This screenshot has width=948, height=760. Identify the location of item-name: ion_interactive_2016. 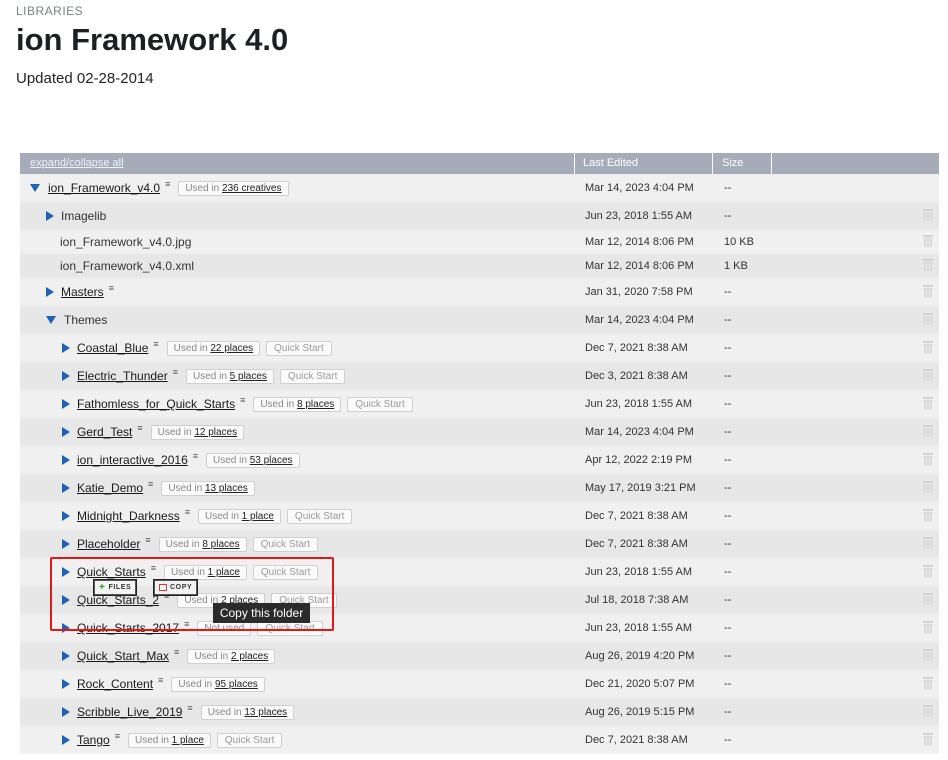
(132, 460).